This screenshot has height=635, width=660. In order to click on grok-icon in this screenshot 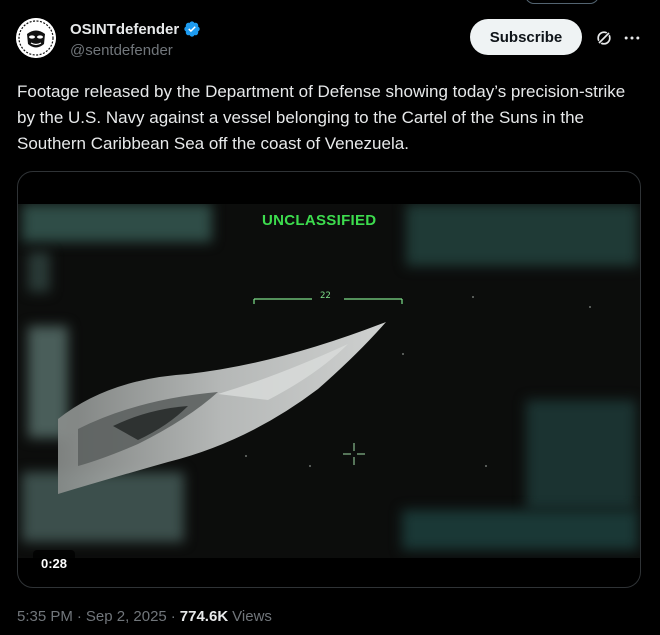, I will do `click(604, 38)`.